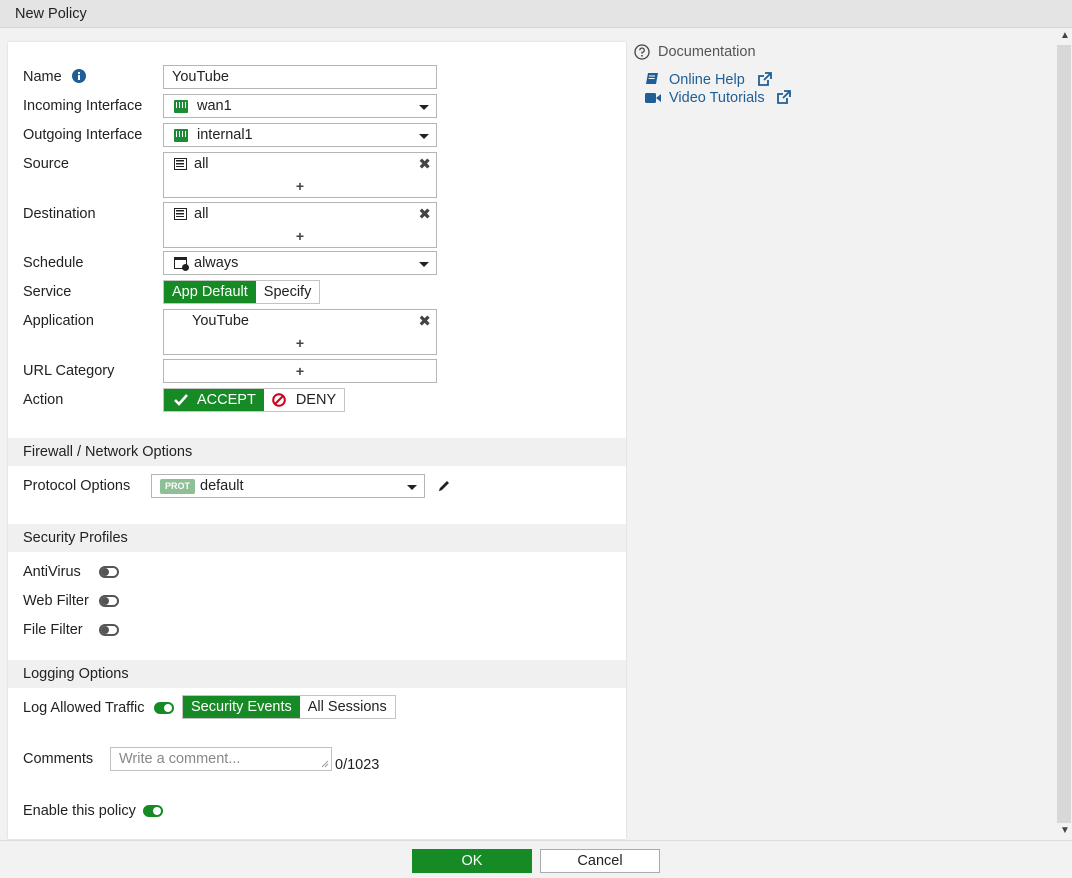 This screenshot has width=1072, height=878. Describe the element at coordinates (279, 400) in the screenshot. I see `deny-icon` at that location.